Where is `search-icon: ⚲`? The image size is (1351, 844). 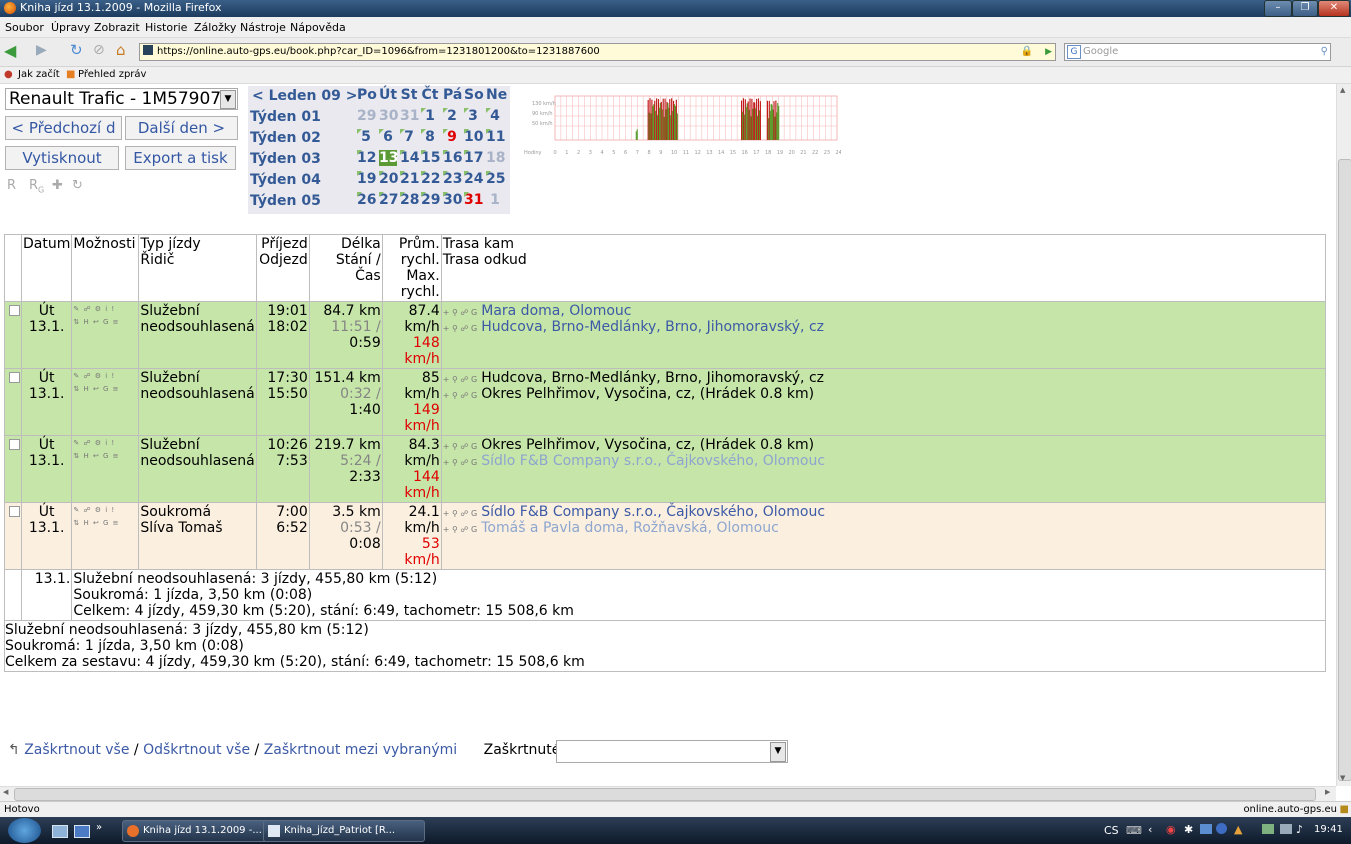 search-icon: ⚲ is located at coordinates (1324, 52).